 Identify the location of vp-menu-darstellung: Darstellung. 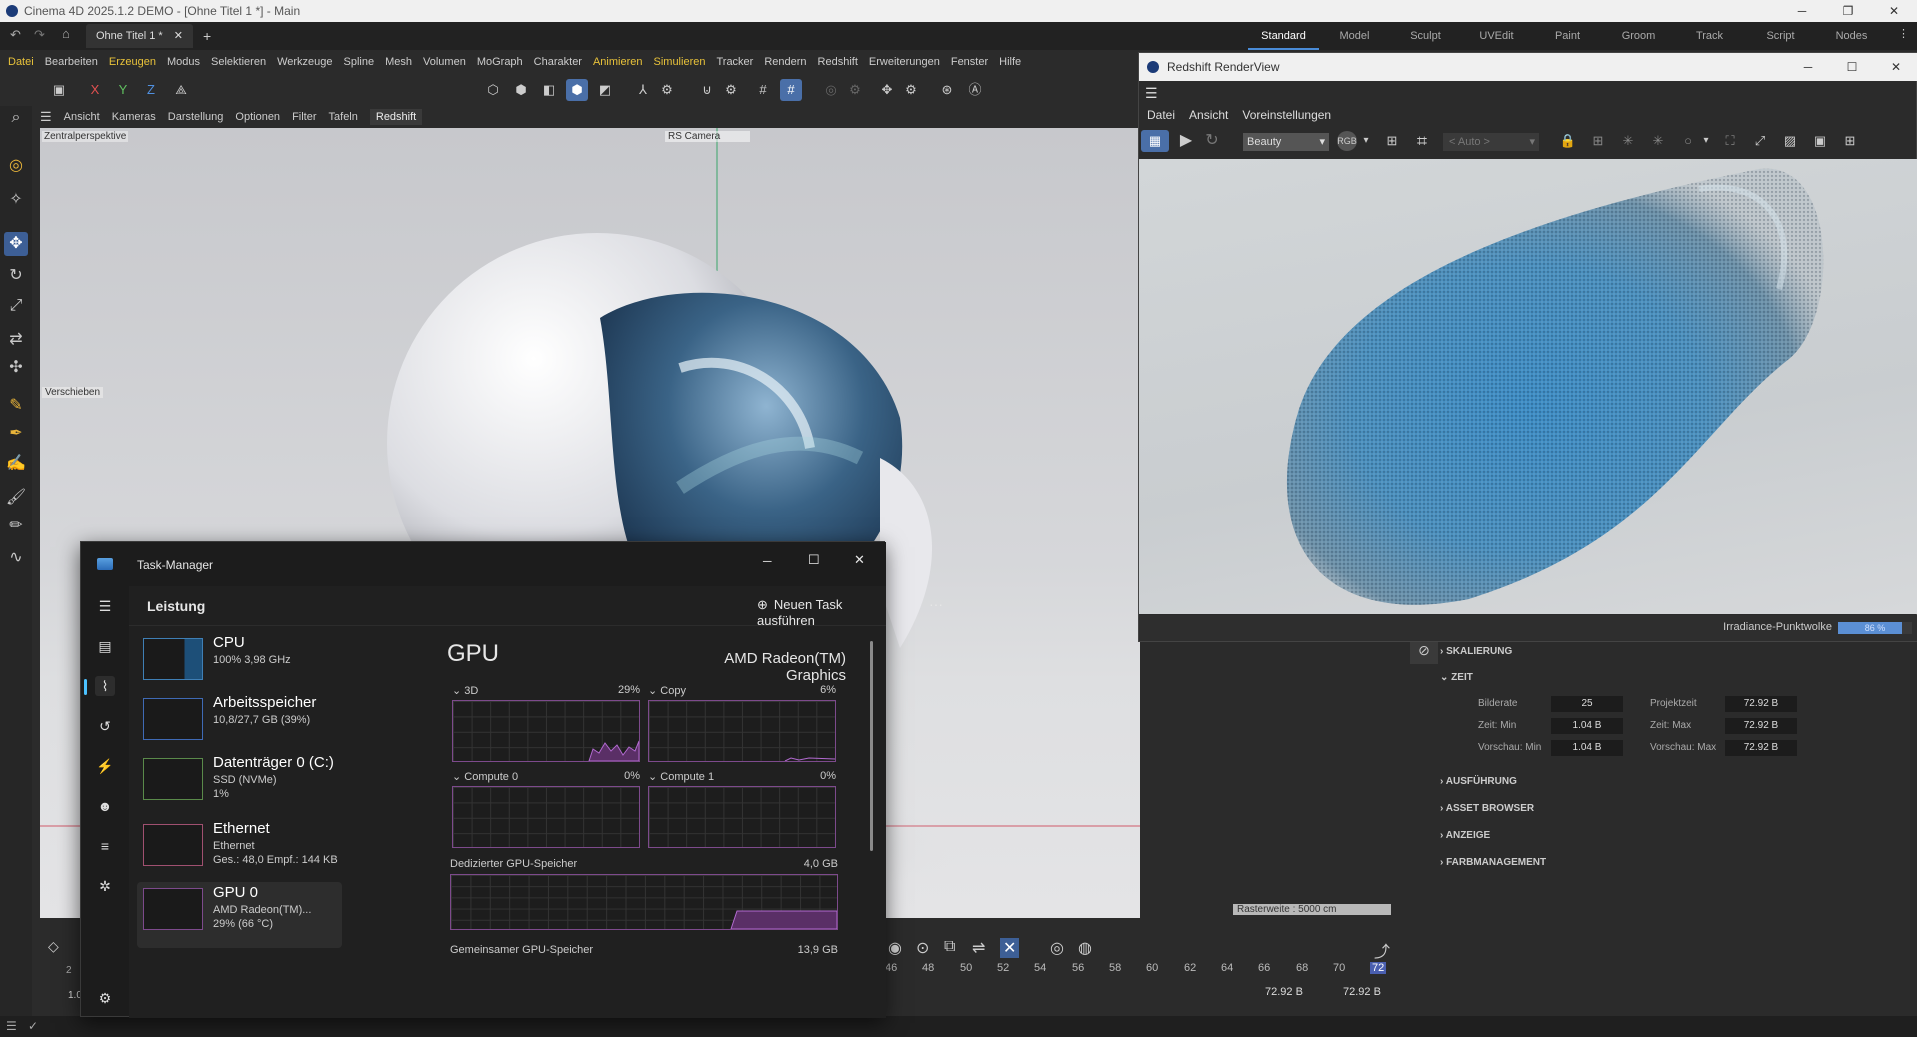
(196, 117).